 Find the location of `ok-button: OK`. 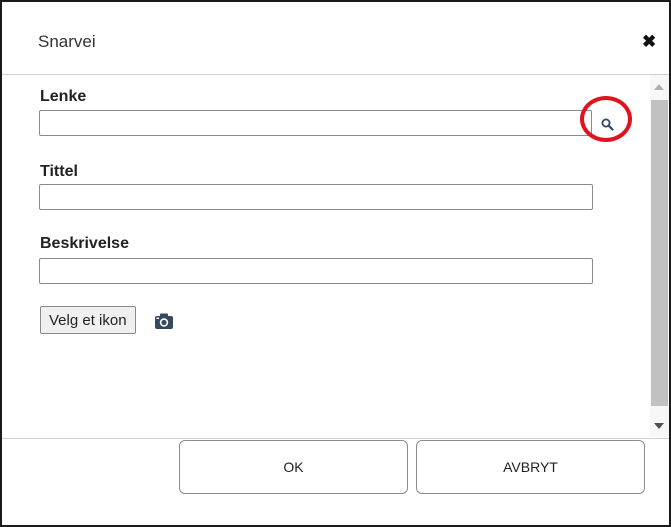

ok-button: OK is located at coordinates (293, 467).